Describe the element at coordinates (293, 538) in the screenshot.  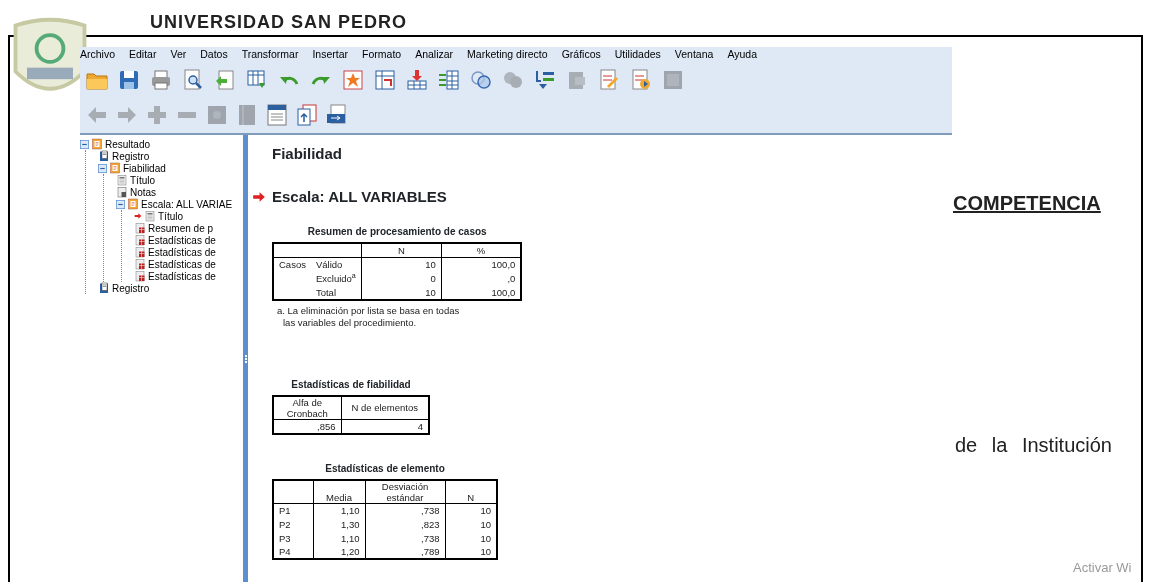
I see `table-cell: P3` at that location.